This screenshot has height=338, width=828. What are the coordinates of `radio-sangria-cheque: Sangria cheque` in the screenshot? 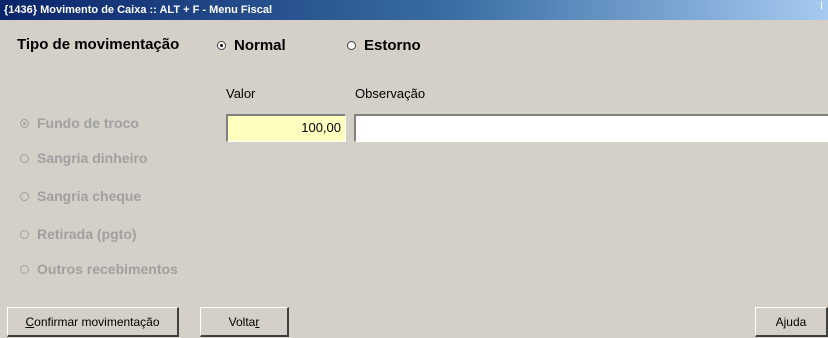 It's located at (80, 196).